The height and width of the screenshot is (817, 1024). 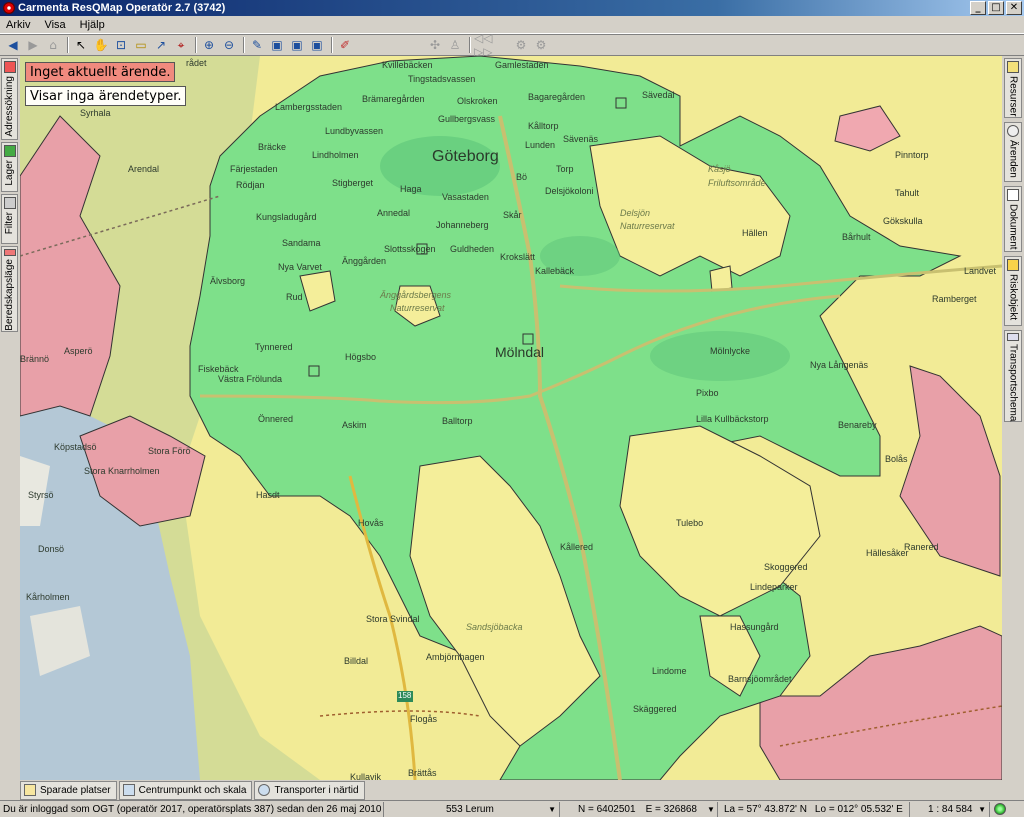 I want to click on map-label: Brättås, so click(x=422, y=773).